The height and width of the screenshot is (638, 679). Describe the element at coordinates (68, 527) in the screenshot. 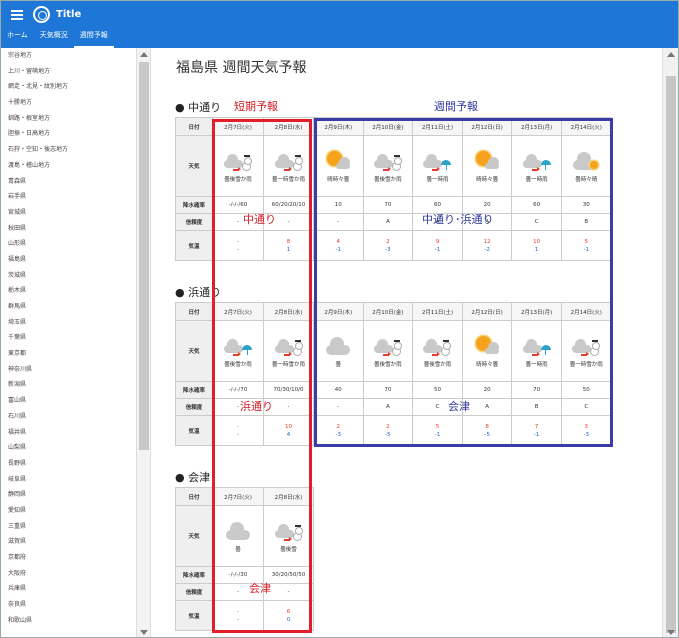

I see `sidebar-item: 三重県` at that location.